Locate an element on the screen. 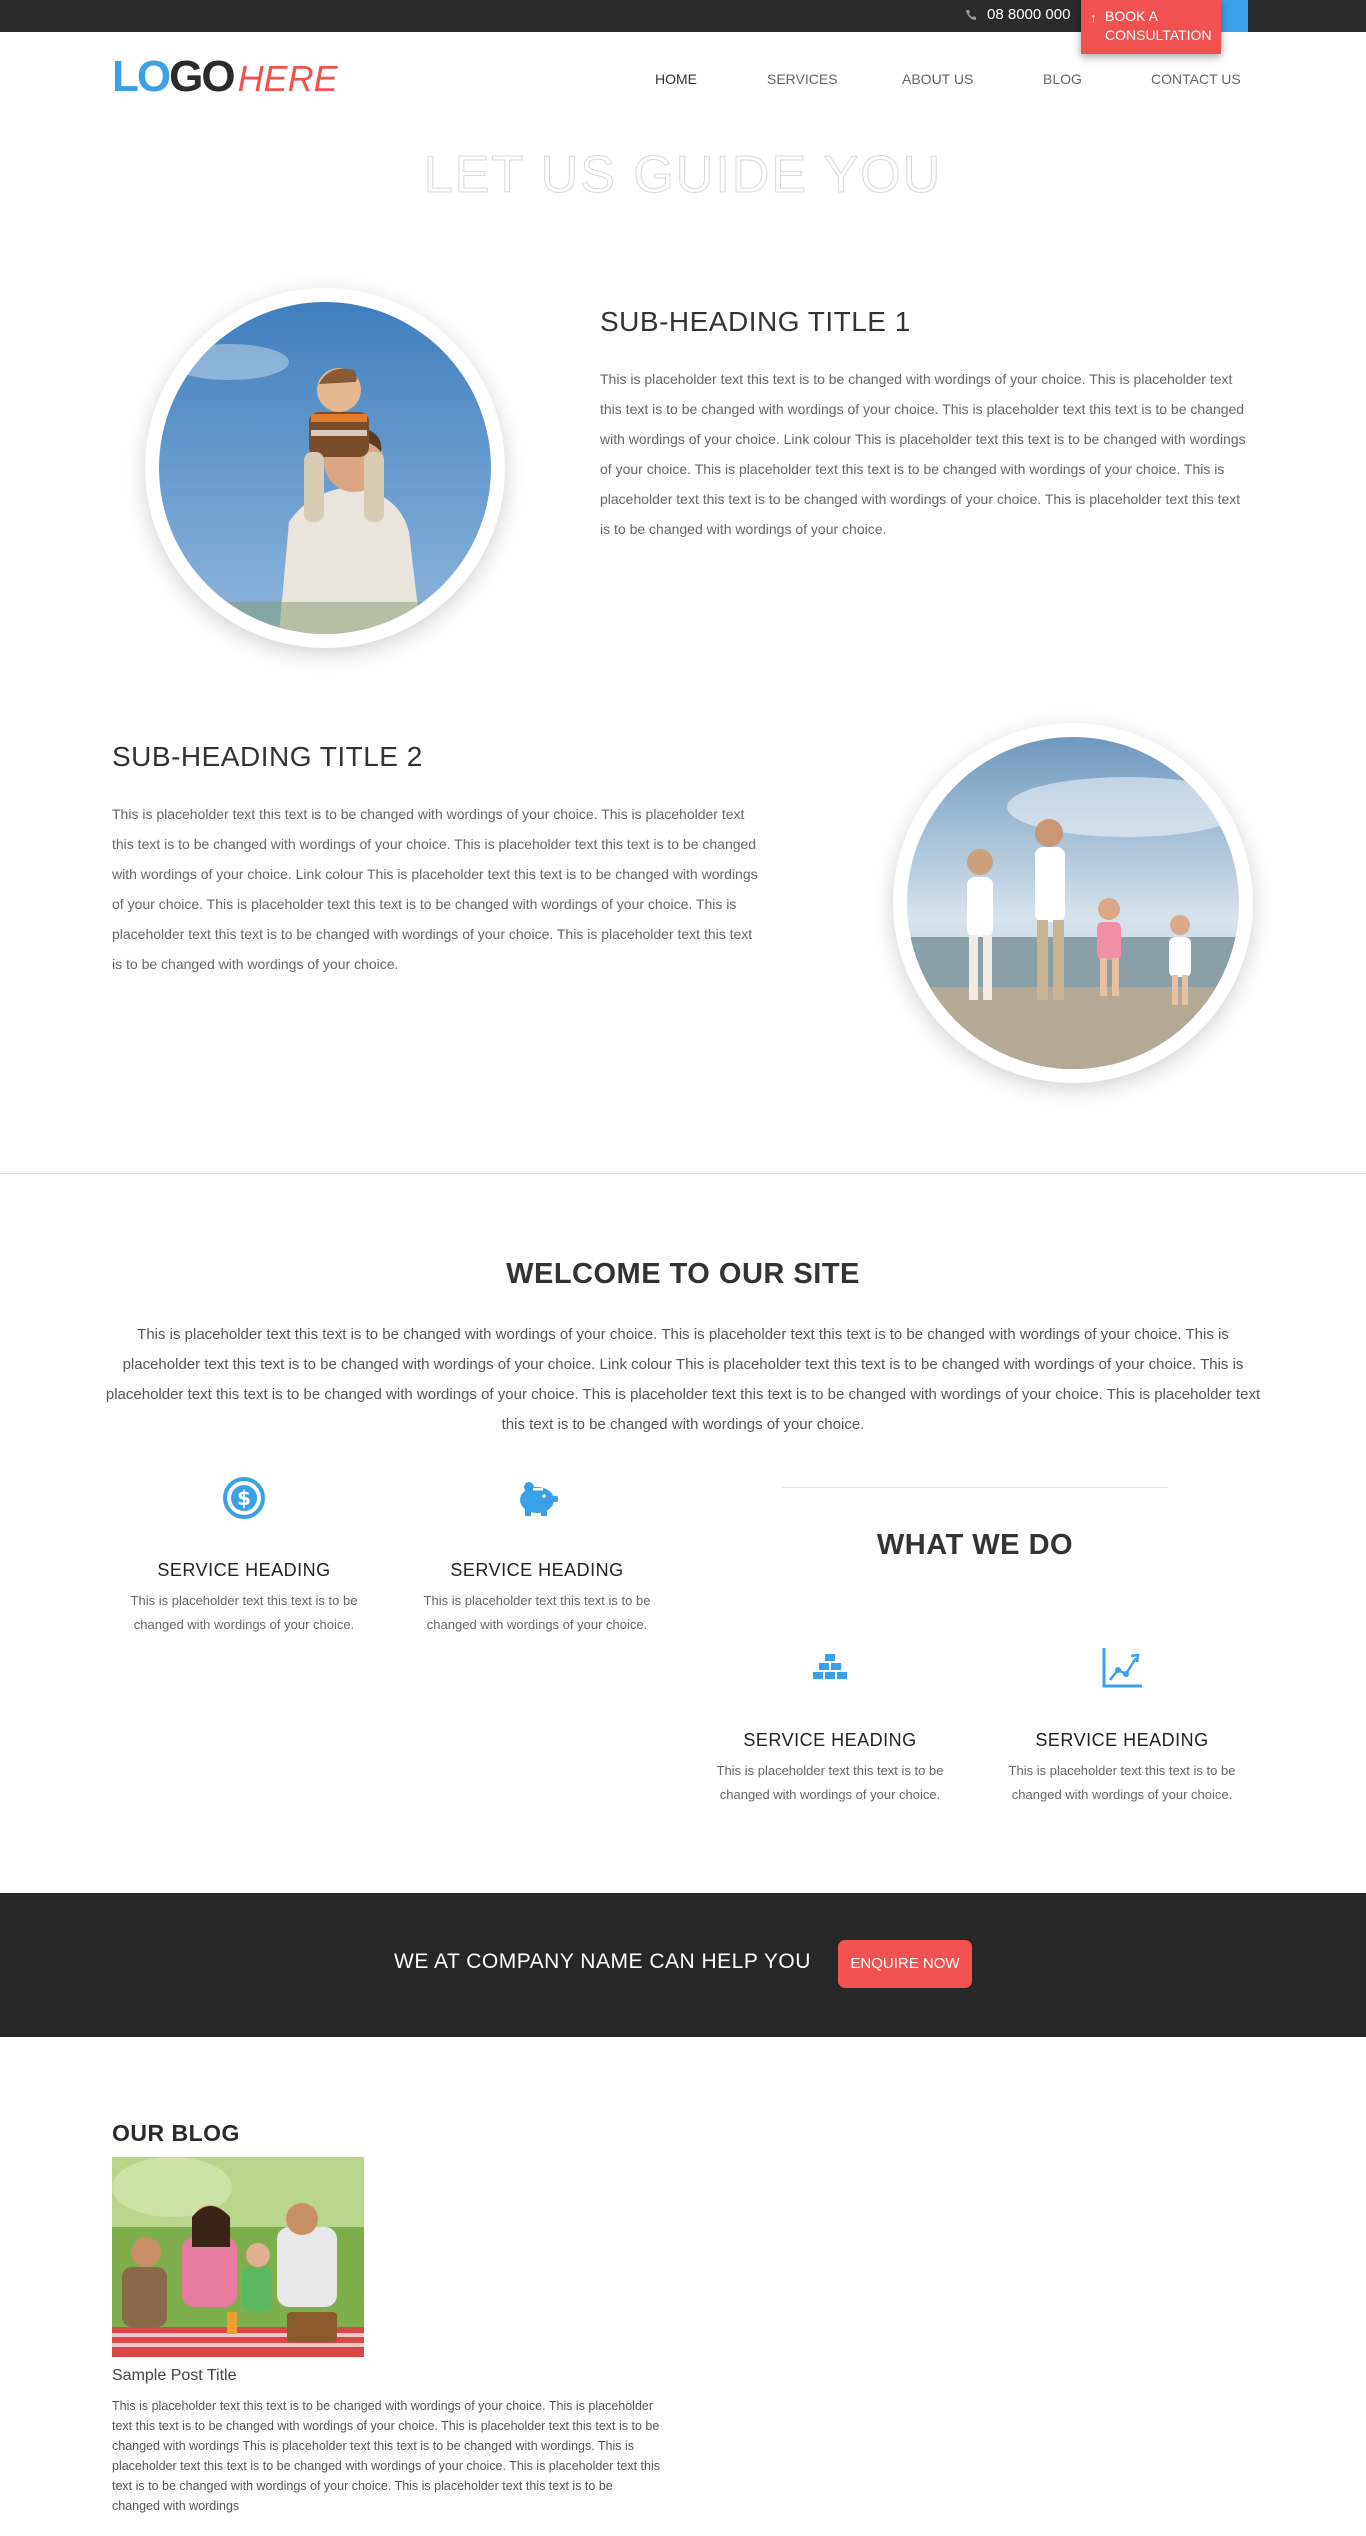  main-nav: HOME SERVICES ABOUT US BLOG CONTACT US is located at coordinates (683, 81).